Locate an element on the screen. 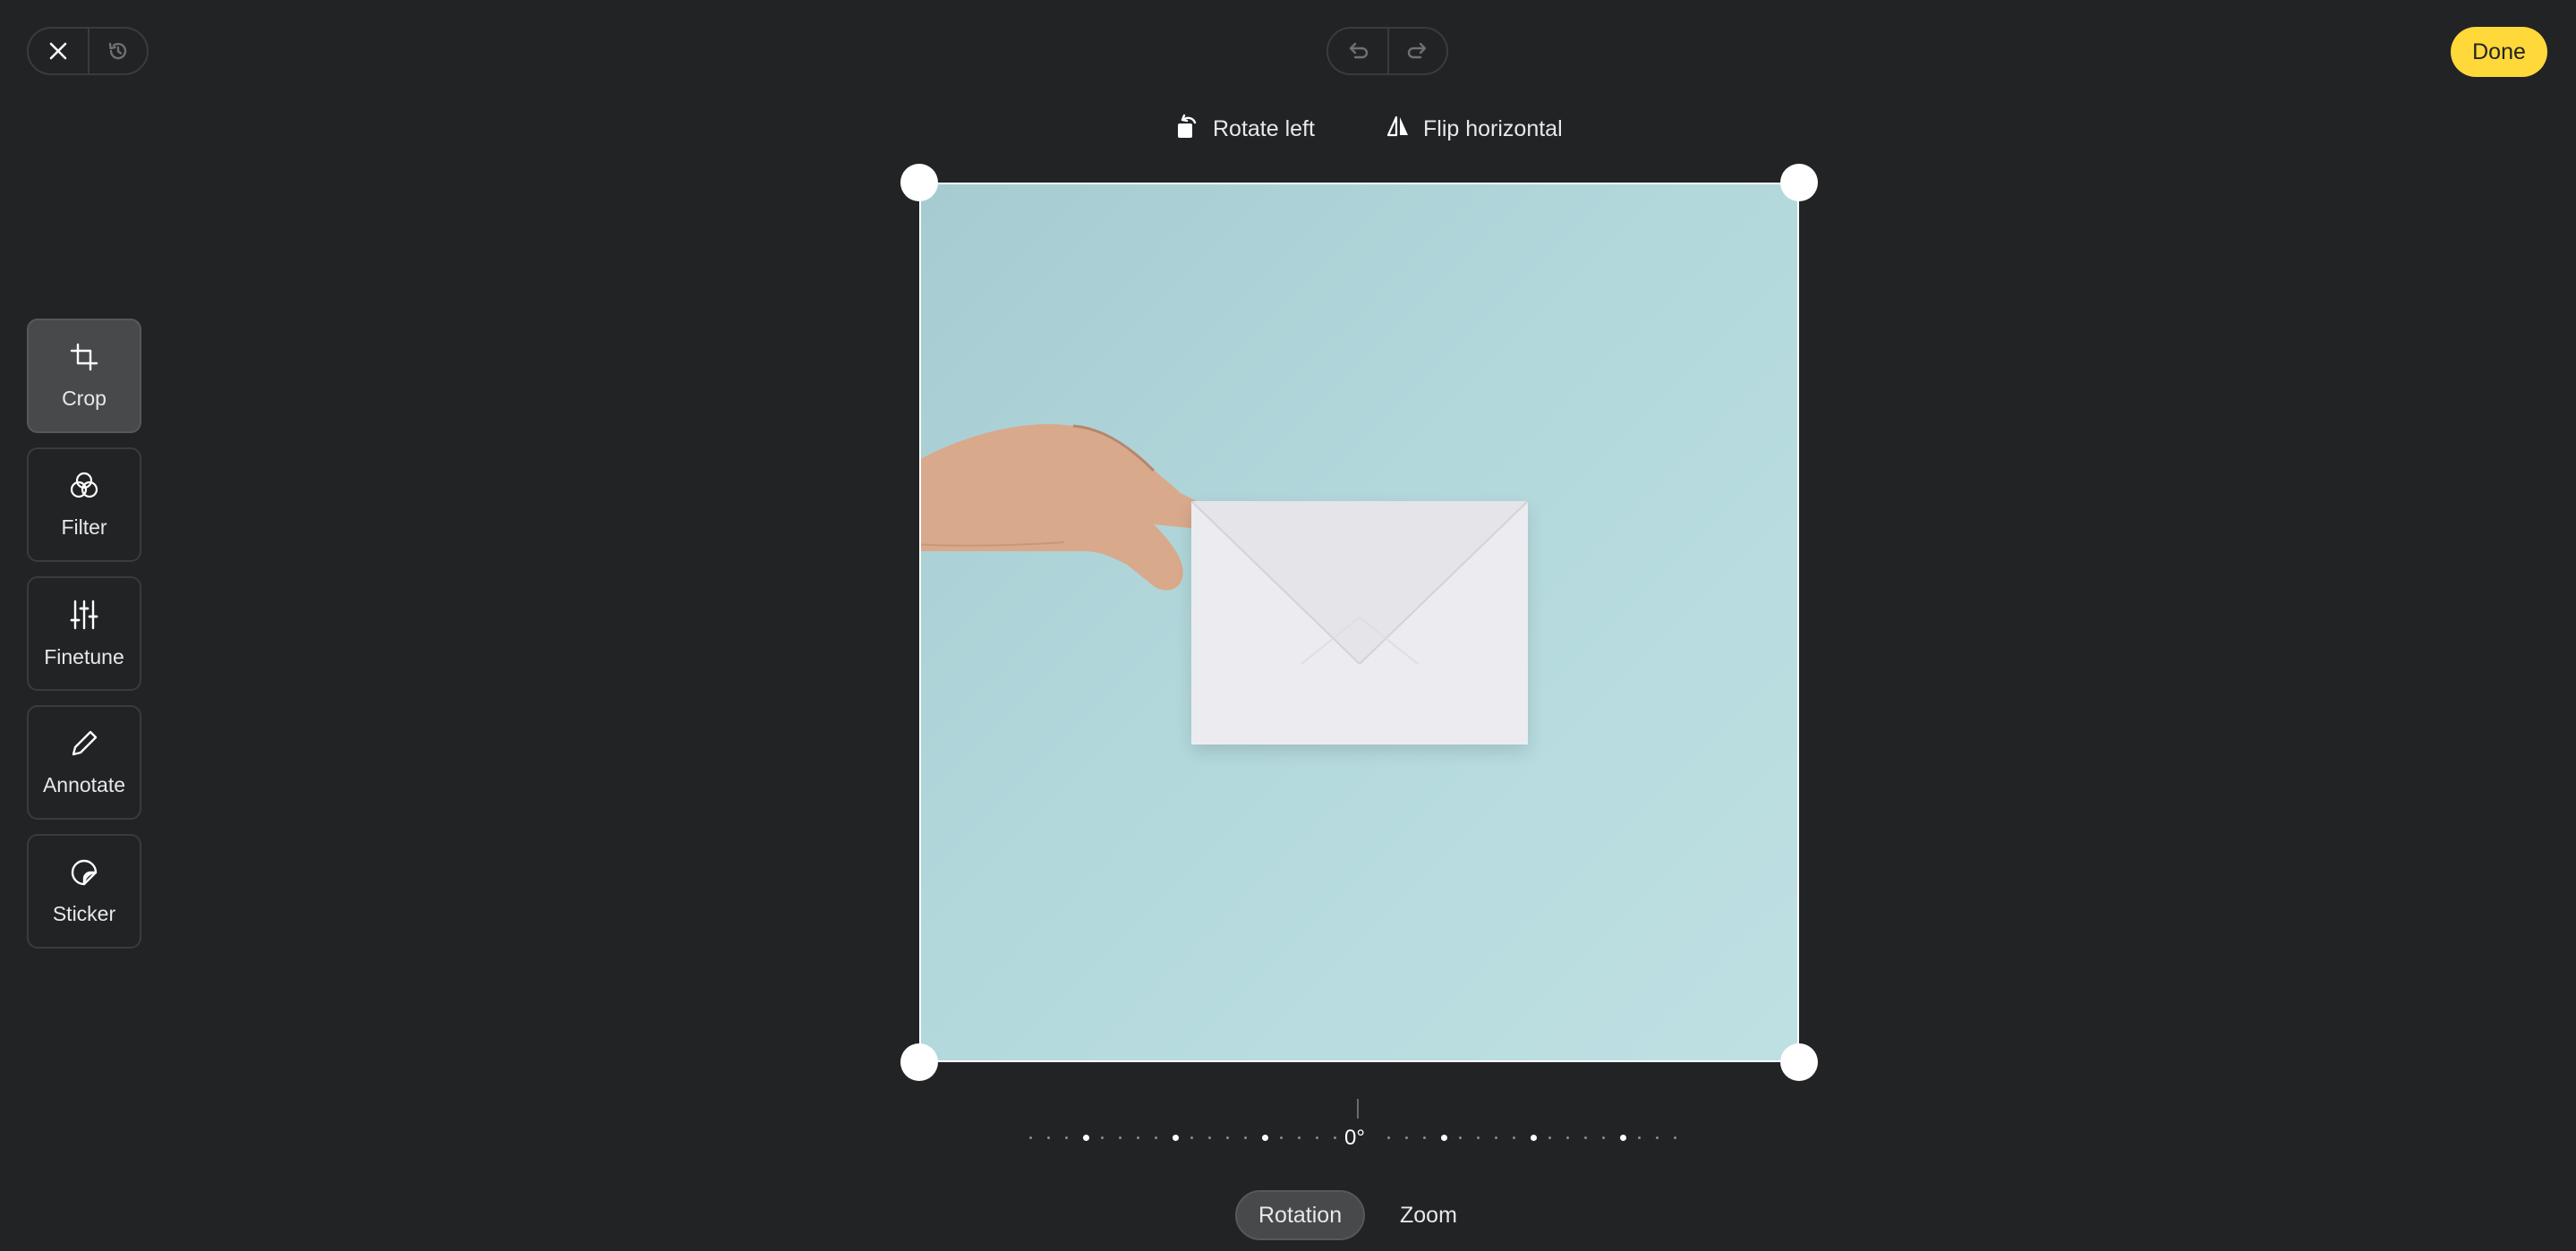  undo-redo-group is located at coordinates (1387, 51).